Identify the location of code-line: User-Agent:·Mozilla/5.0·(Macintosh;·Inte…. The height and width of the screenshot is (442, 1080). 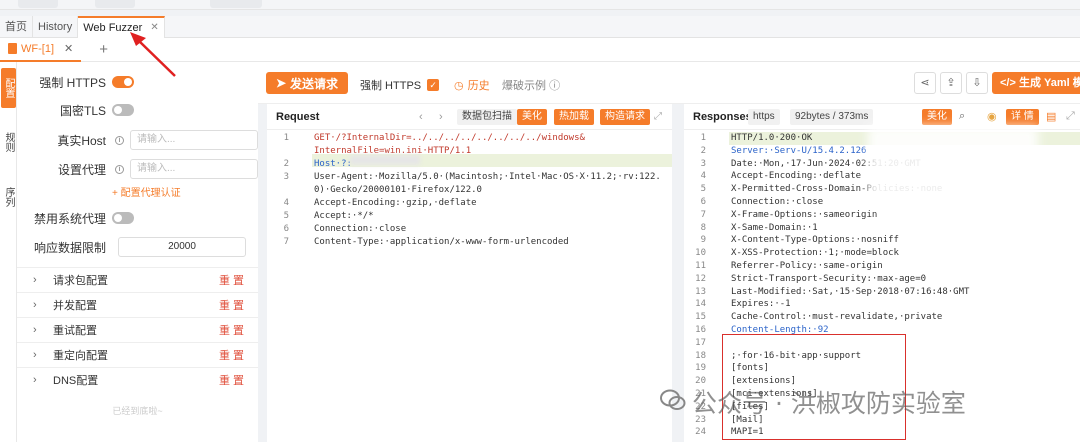
(487, 177).